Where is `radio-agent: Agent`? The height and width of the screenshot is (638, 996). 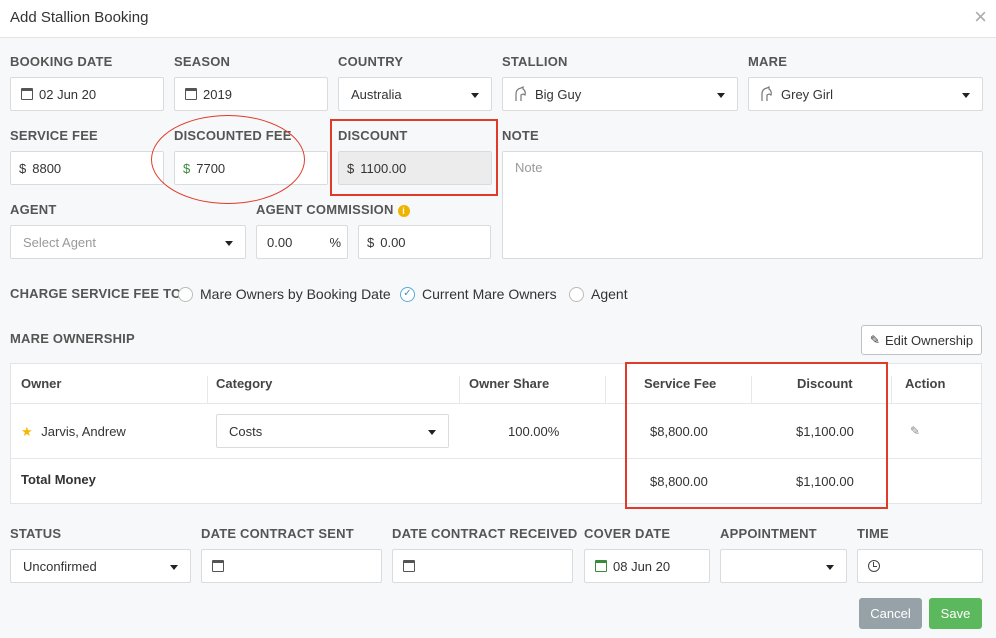
radio-agent: Agent is located at coordinates (598, 294).